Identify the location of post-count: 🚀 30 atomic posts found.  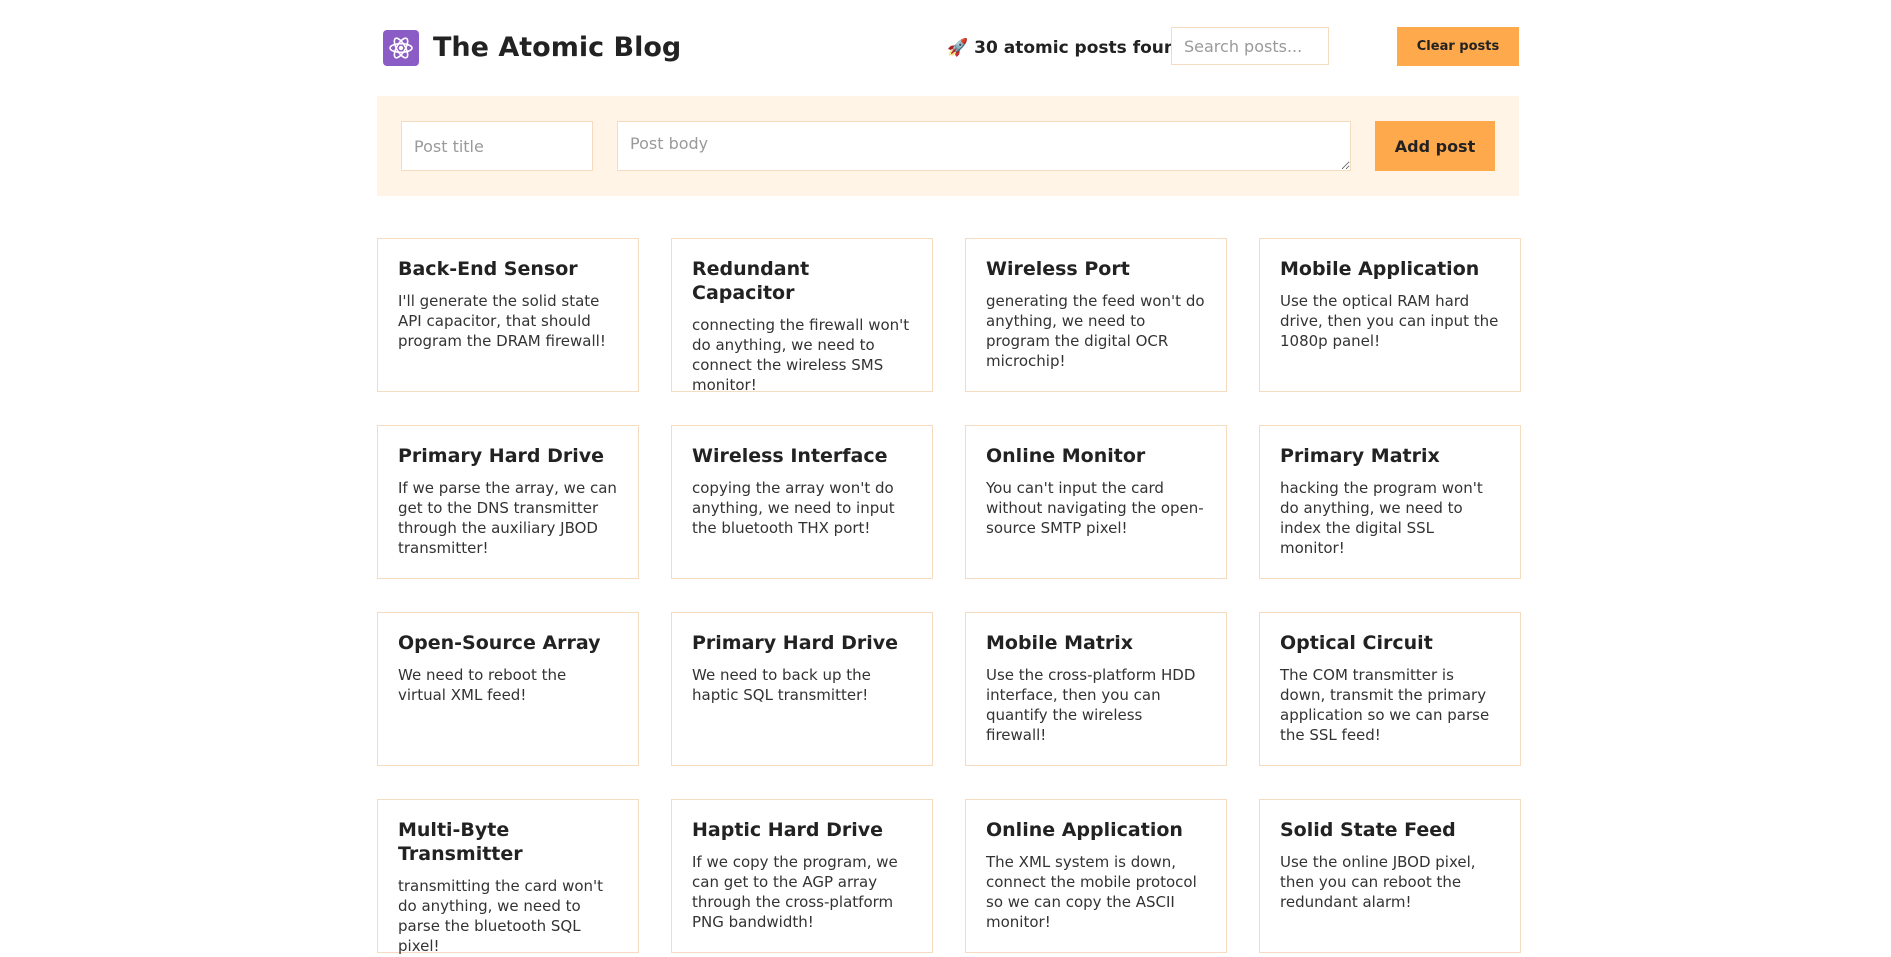
(1067, 48).